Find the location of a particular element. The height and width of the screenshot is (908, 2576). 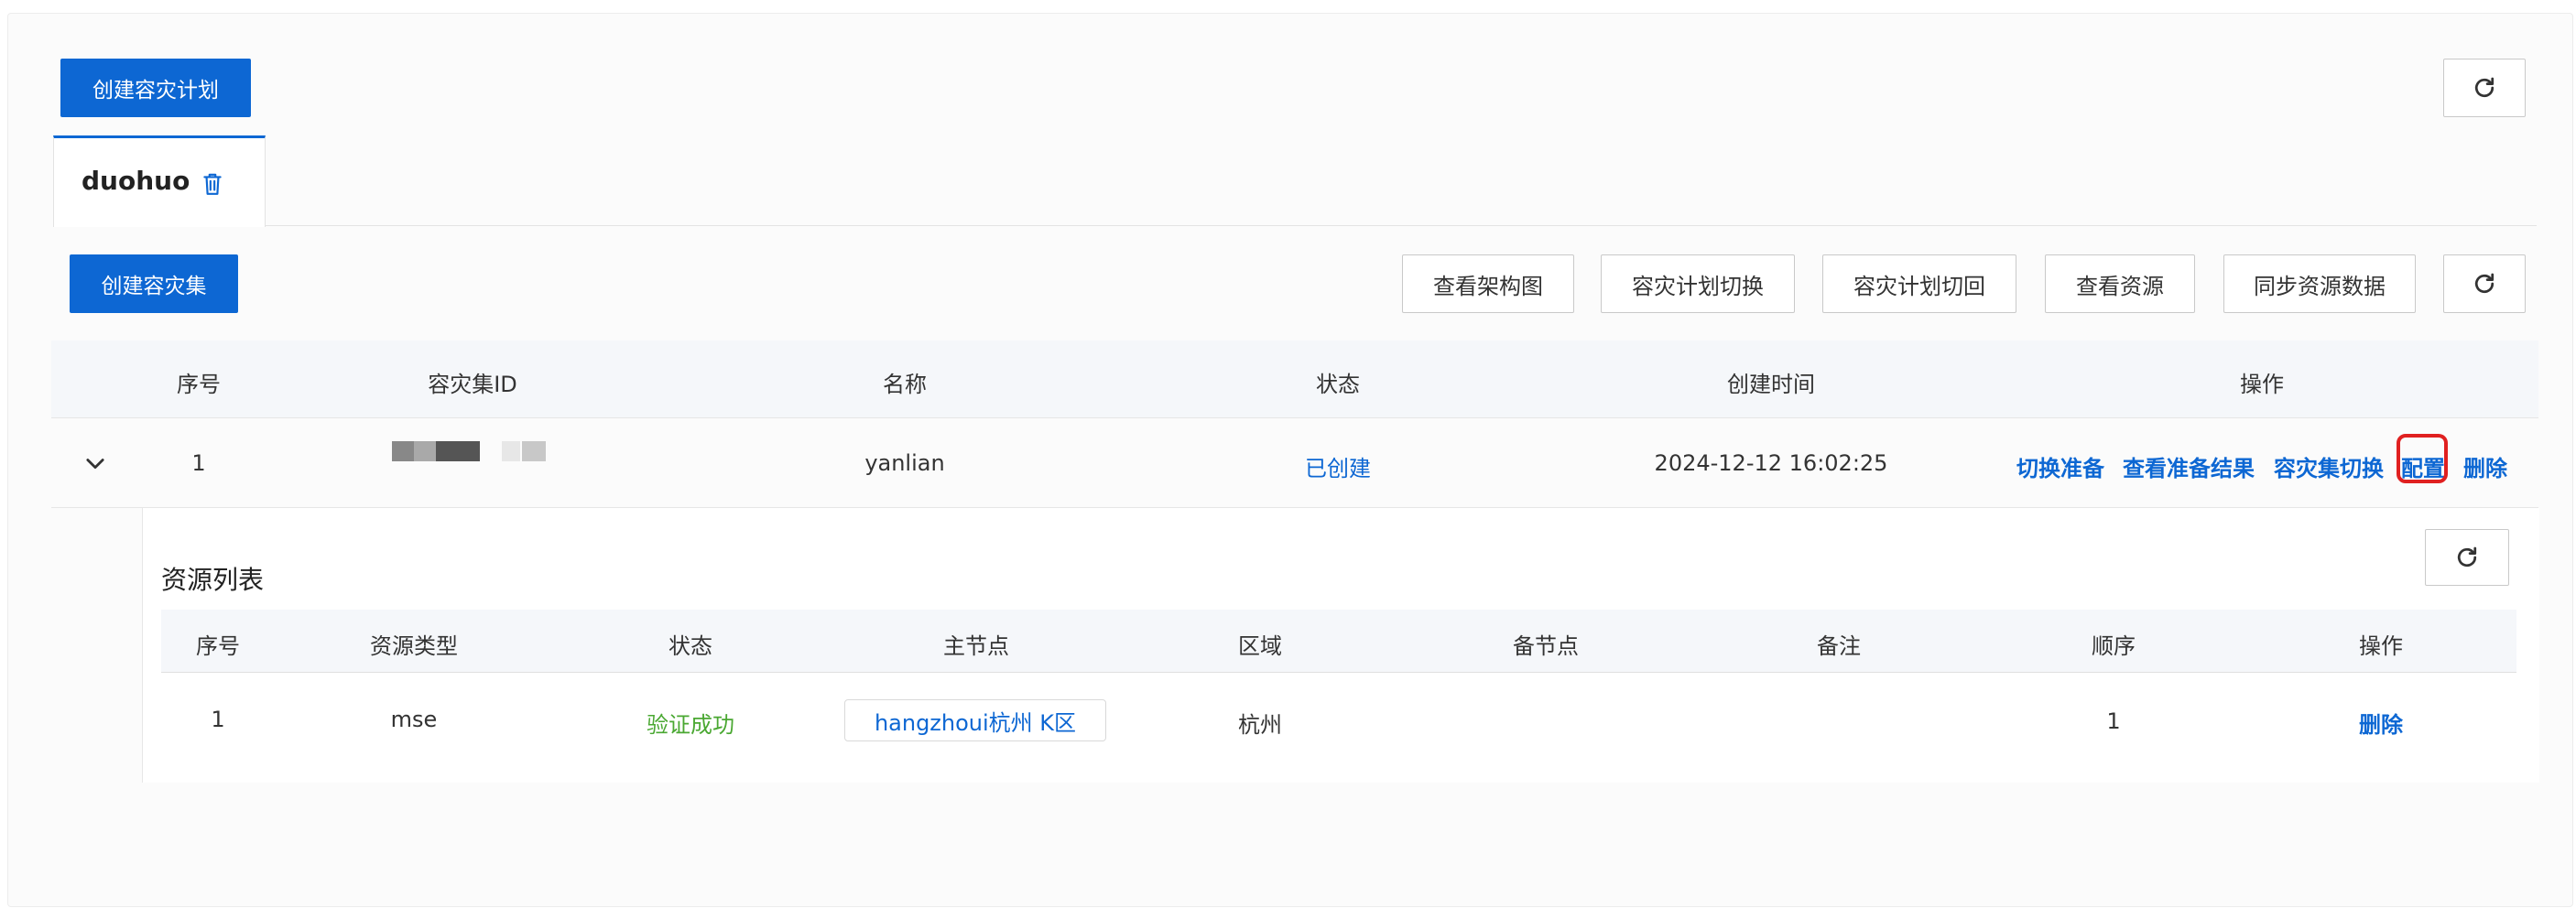

column-header-status: 状态 is located at coordinates (1338, 384).